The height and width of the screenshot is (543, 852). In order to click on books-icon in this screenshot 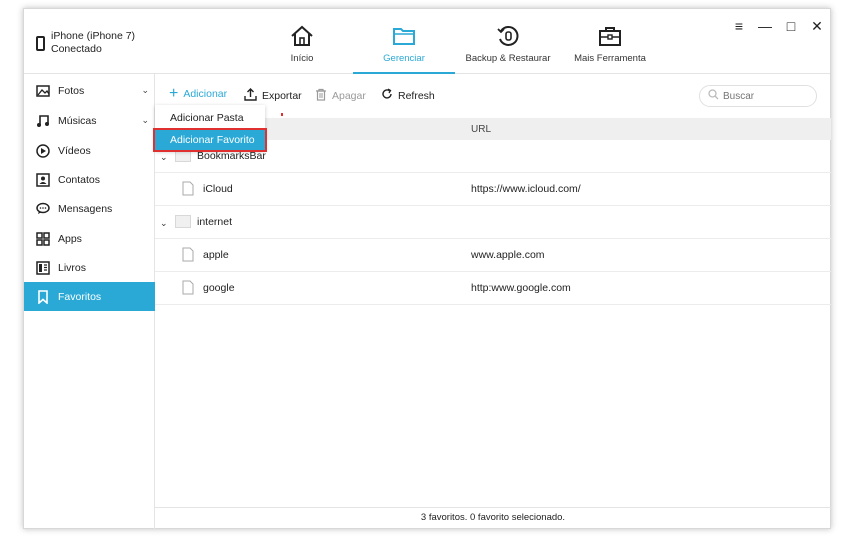, I will do `click(43, 267)`.